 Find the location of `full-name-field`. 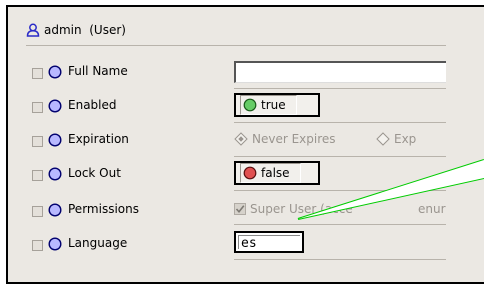

full-name-field is located at coordinates (340, 72).